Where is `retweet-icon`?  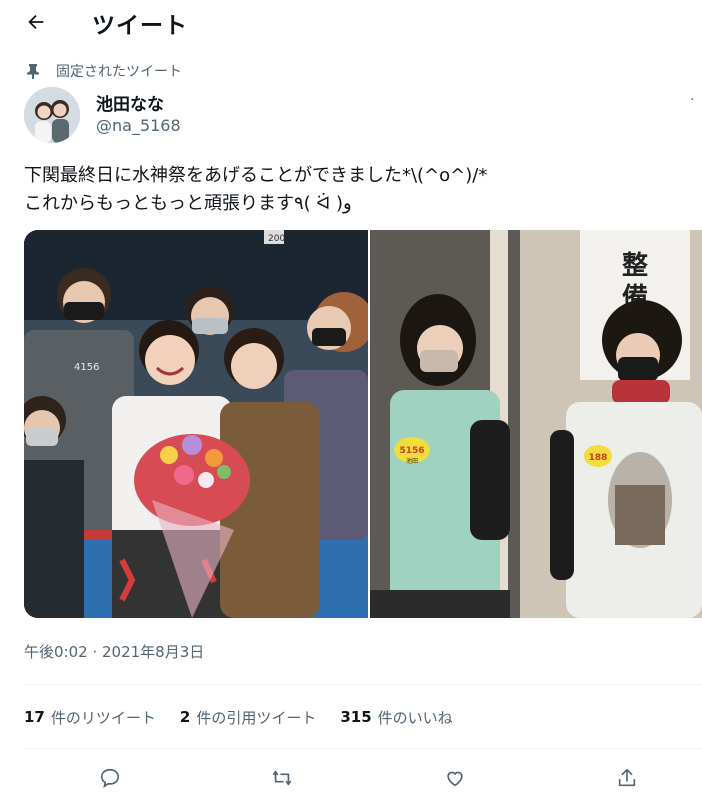
retweet-icon is located at coordinates (282, 778).